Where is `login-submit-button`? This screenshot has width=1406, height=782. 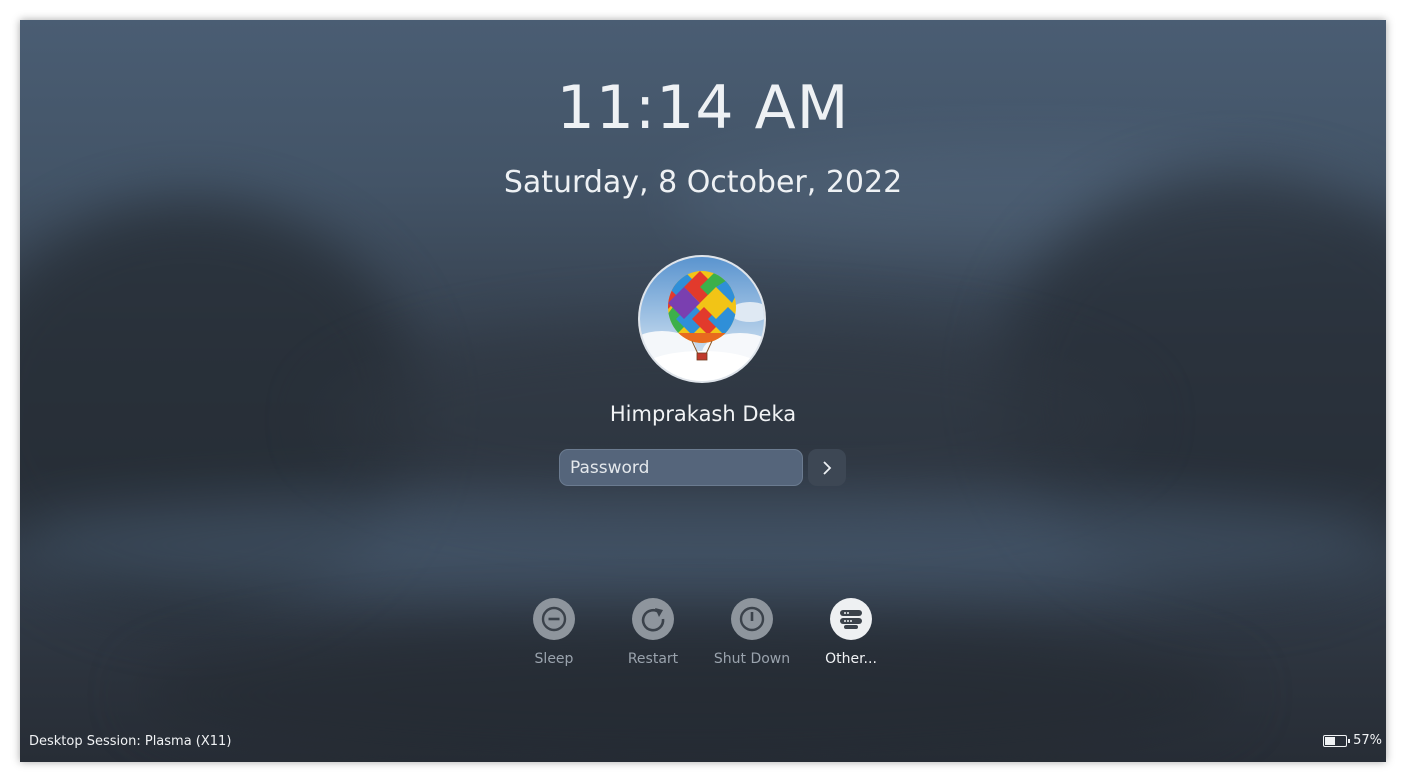
login-submit-button is located at coordinates (827, 467).